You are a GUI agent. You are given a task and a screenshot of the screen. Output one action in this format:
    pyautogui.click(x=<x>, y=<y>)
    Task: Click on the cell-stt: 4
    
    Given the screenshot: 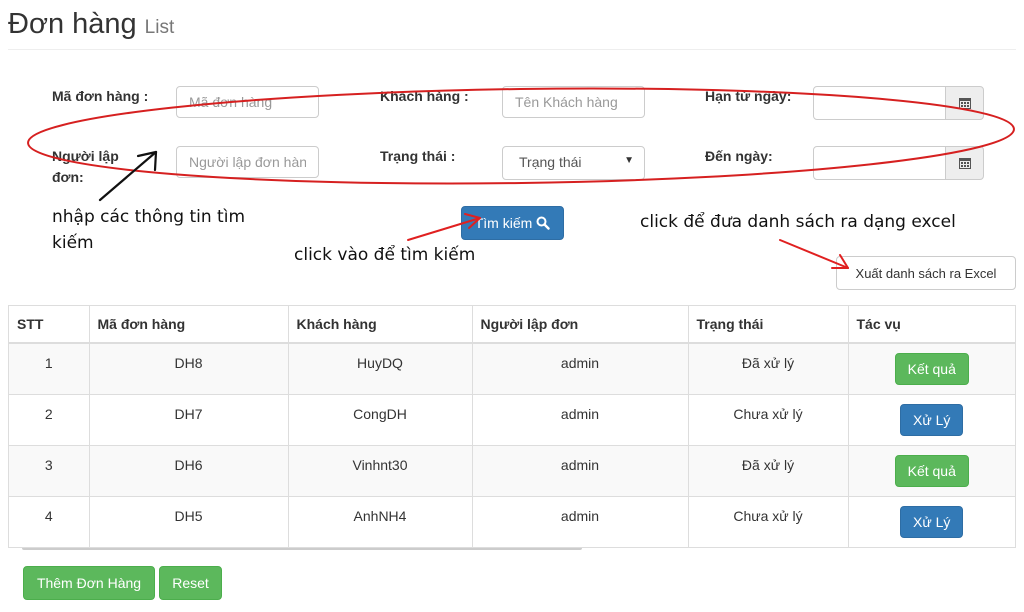 What is the action you would take?
    pyautogui.click(x=49, y=521)
    